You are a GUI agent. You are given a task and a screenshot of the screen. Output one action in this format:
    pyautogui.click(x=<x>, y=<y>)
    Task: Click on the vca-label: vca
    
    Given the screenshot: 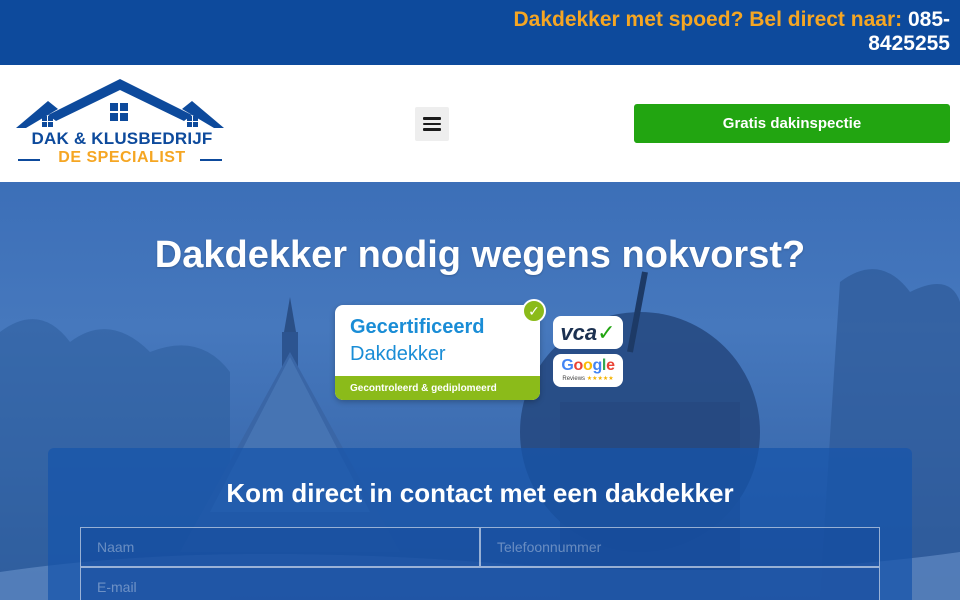 What is the action you would take?
    pyautogui.click(x=579, y=332)
    